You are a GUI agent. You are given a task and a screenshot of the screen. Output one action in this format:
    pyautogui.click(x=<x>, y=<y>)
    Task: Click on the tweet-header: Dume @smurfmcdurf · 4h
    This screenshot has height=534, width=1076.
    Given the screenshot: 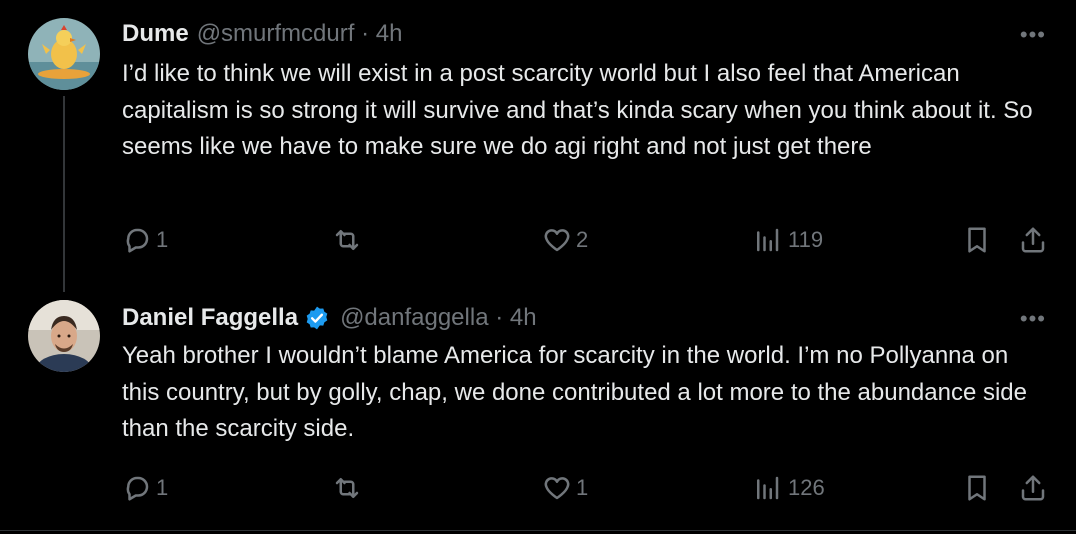 What is the action you would take?
    pyautogui.click(x=262, y=34)
    